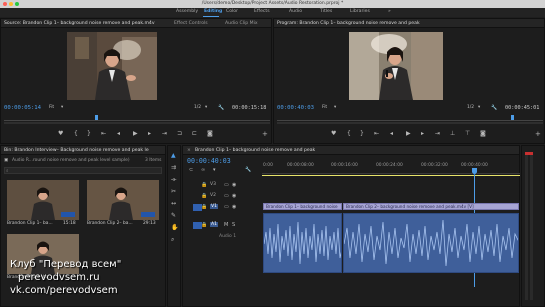 The height and width of the screenshot is (307, 545). I want to click on workspace-tab-effects: Effects, so click(262, 11).